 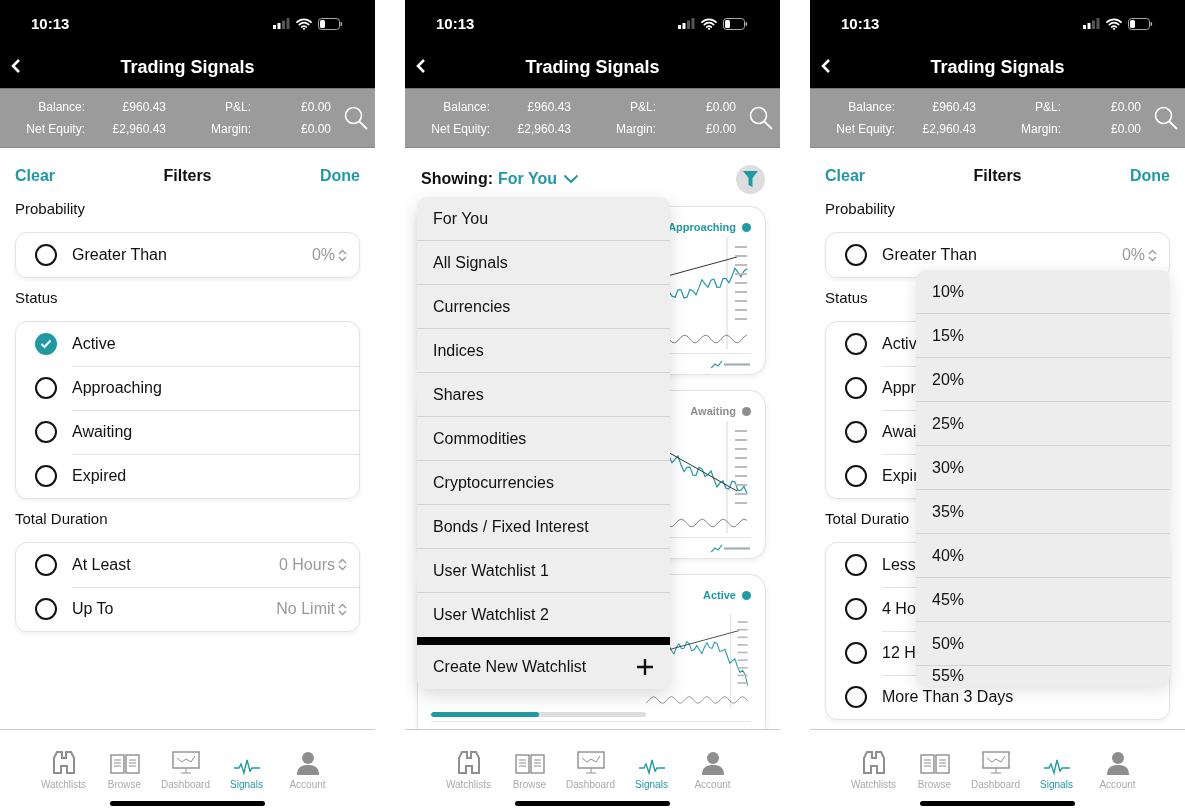 I want to click on option-label: Awaiting, so click(x=102, y=431).